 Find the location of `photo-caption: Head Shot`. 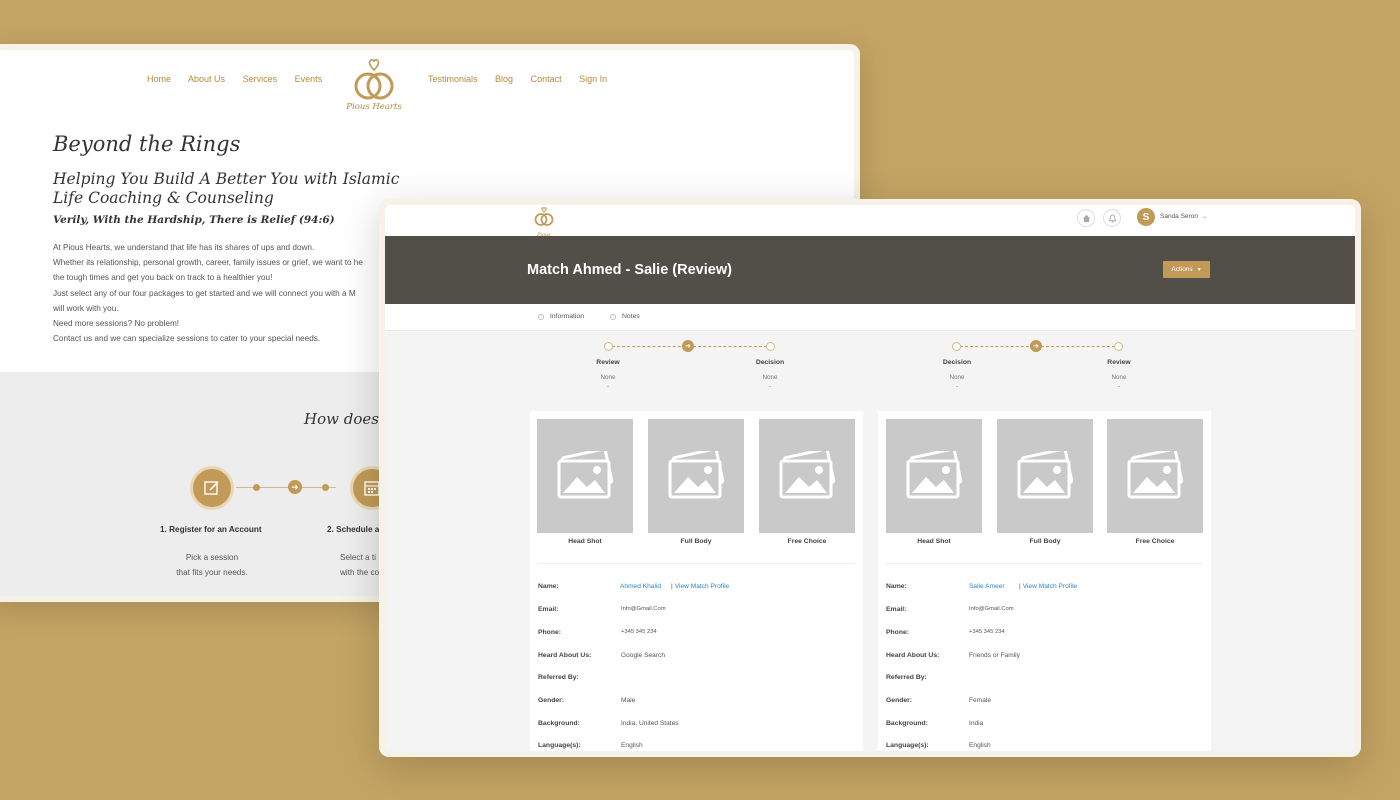

photo-caption: Head Shot is located at coordinates (585, 541).